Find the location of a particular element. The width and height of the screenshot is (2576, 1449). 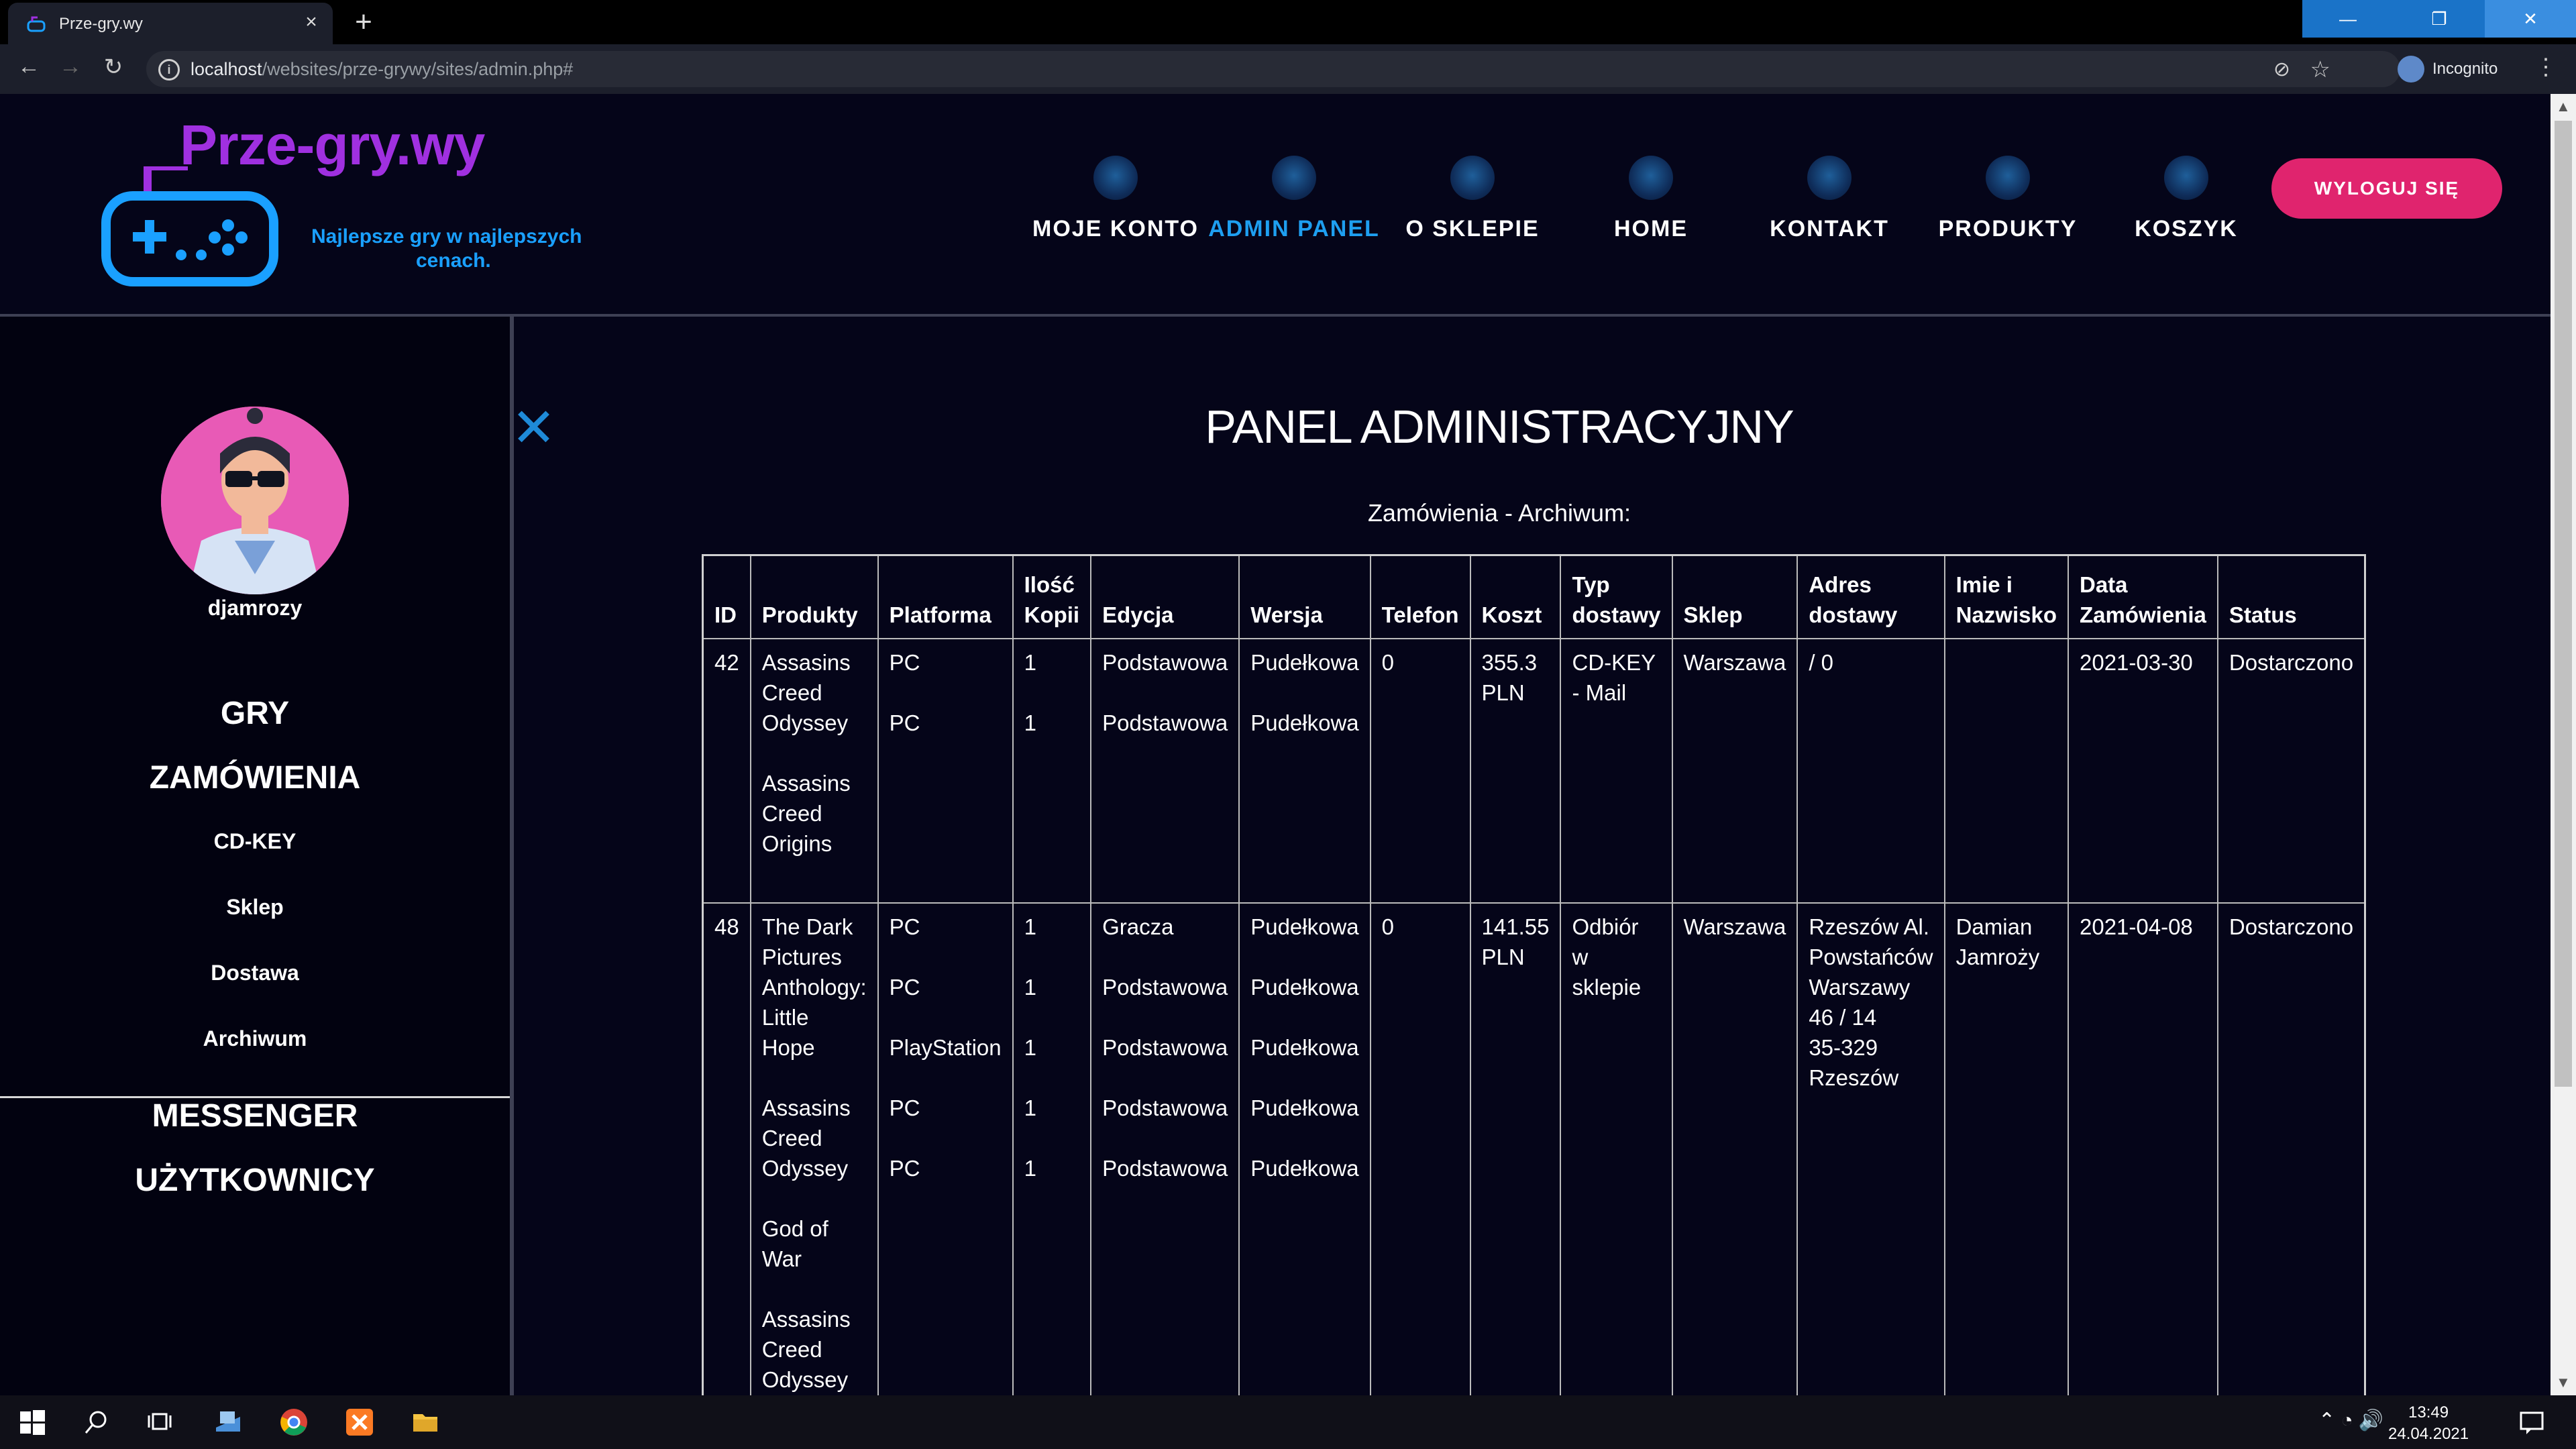

cell-shop: Warszawa is located at coordinates (1735, 770).